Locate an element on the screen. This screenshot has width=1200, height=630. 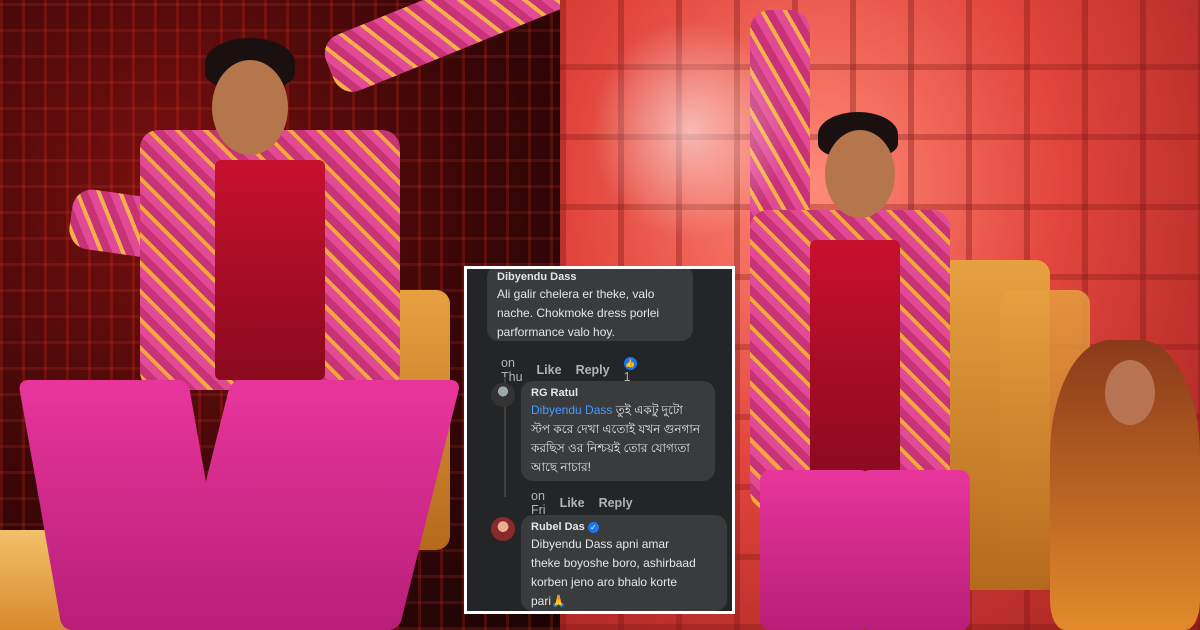
comment-author: Dibyendu Dass is located at coordinates (590, 277).